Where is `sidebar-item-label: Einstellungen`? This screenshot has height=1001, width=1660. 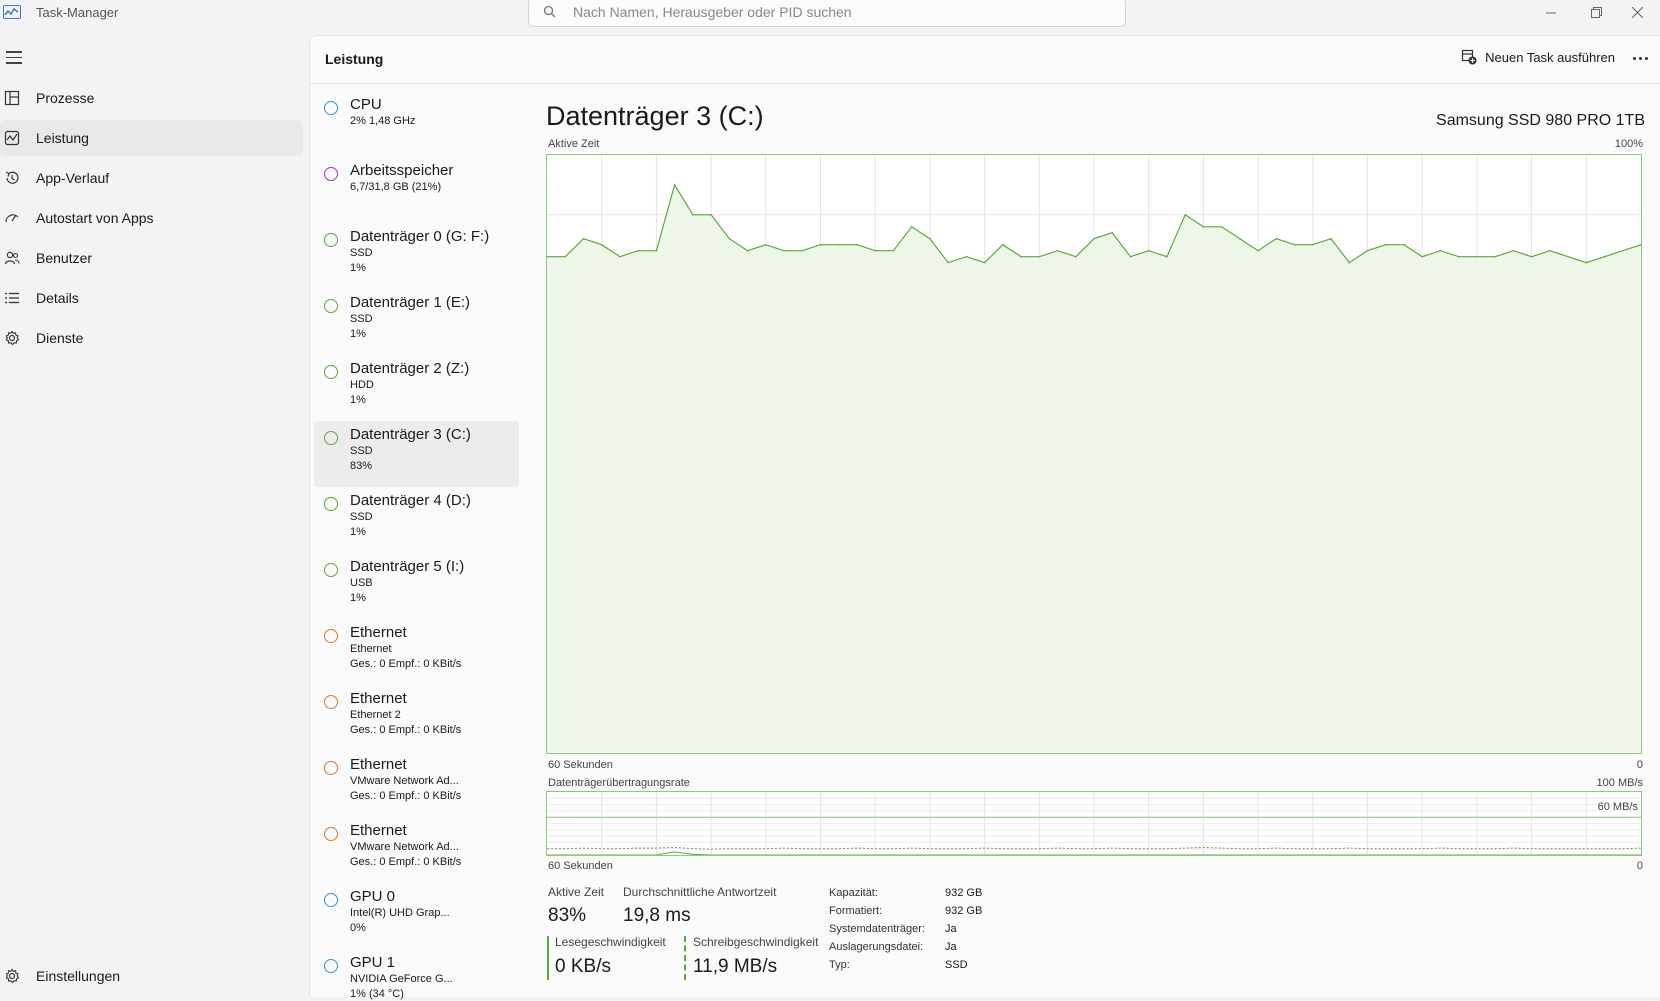 sidebar-item-label: Einstellungen is located at coordinates (78, 976).